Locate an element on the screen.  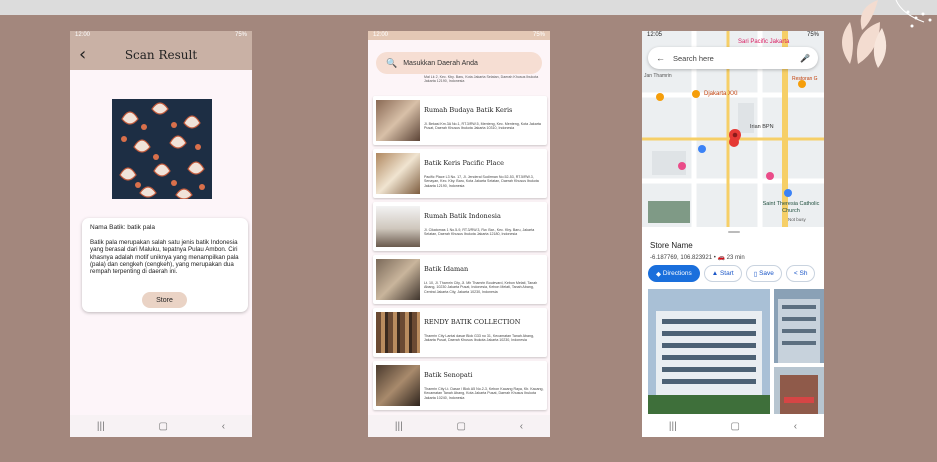
store-name: Rumah Budaya Batik Keris is located at coordinates (468, 110).